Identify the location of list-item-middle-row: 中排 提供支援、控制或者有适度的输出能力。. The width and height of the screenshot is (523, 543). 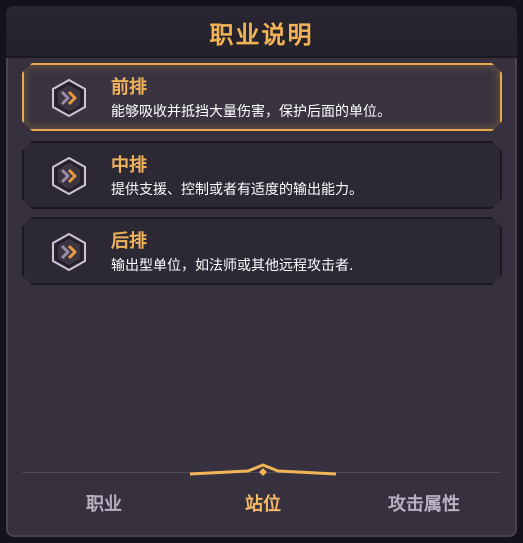
(262, 175).